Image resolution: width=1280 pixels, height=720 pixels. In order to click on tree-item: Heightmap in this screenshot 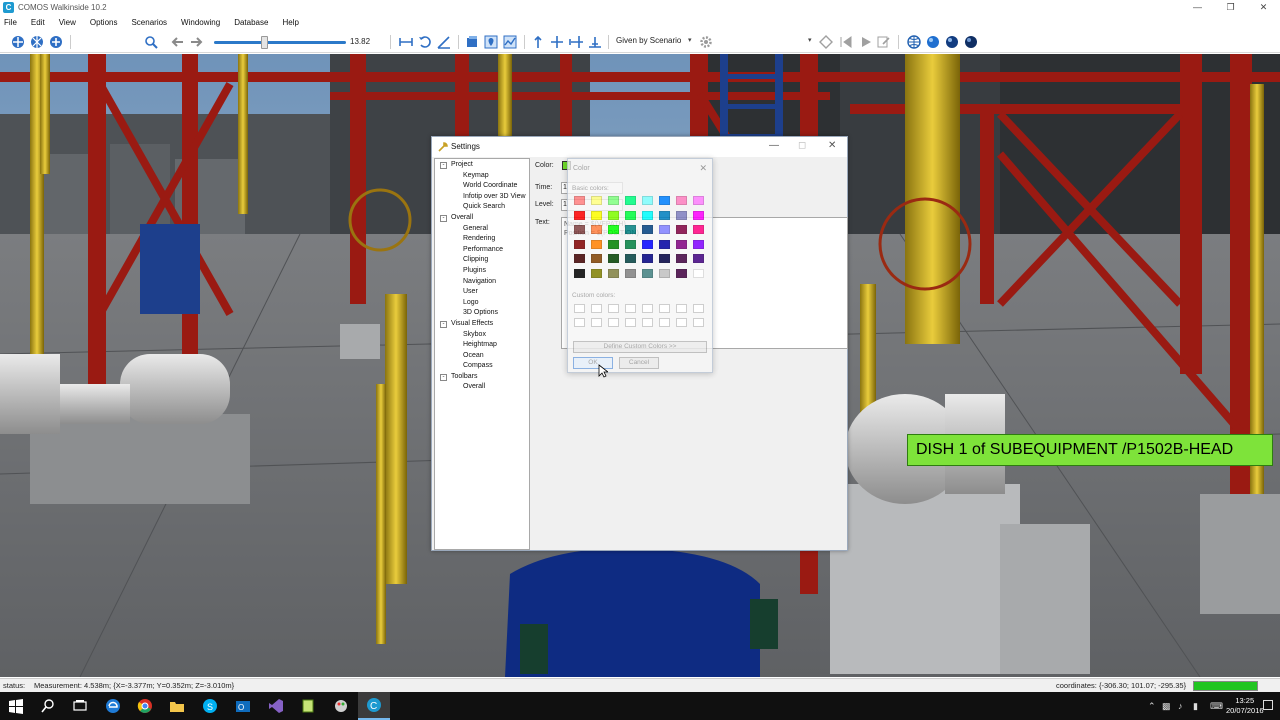, I will do `click(482, 345)`.